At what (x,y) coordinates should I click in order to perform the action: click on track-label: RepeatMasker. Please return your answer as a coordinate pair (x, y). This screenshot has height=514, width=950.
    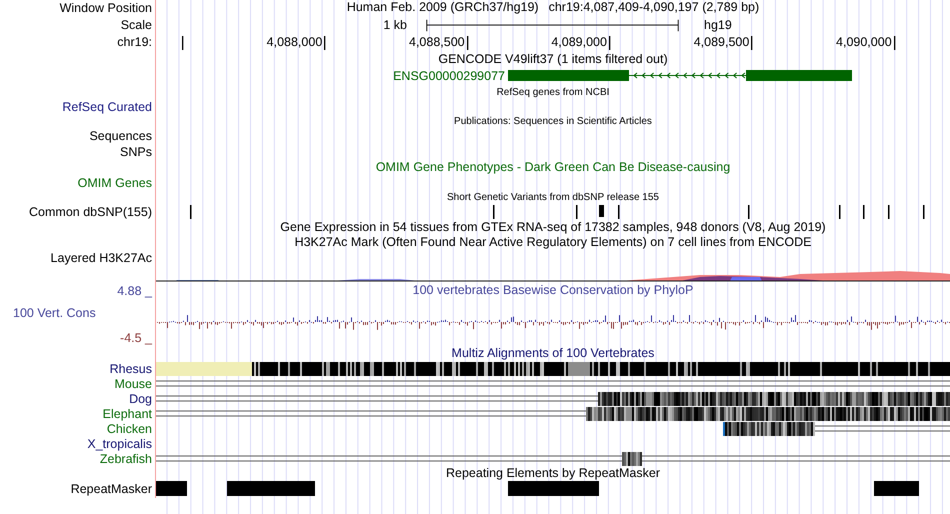
    Looking at the image, I should click on (111, 489).